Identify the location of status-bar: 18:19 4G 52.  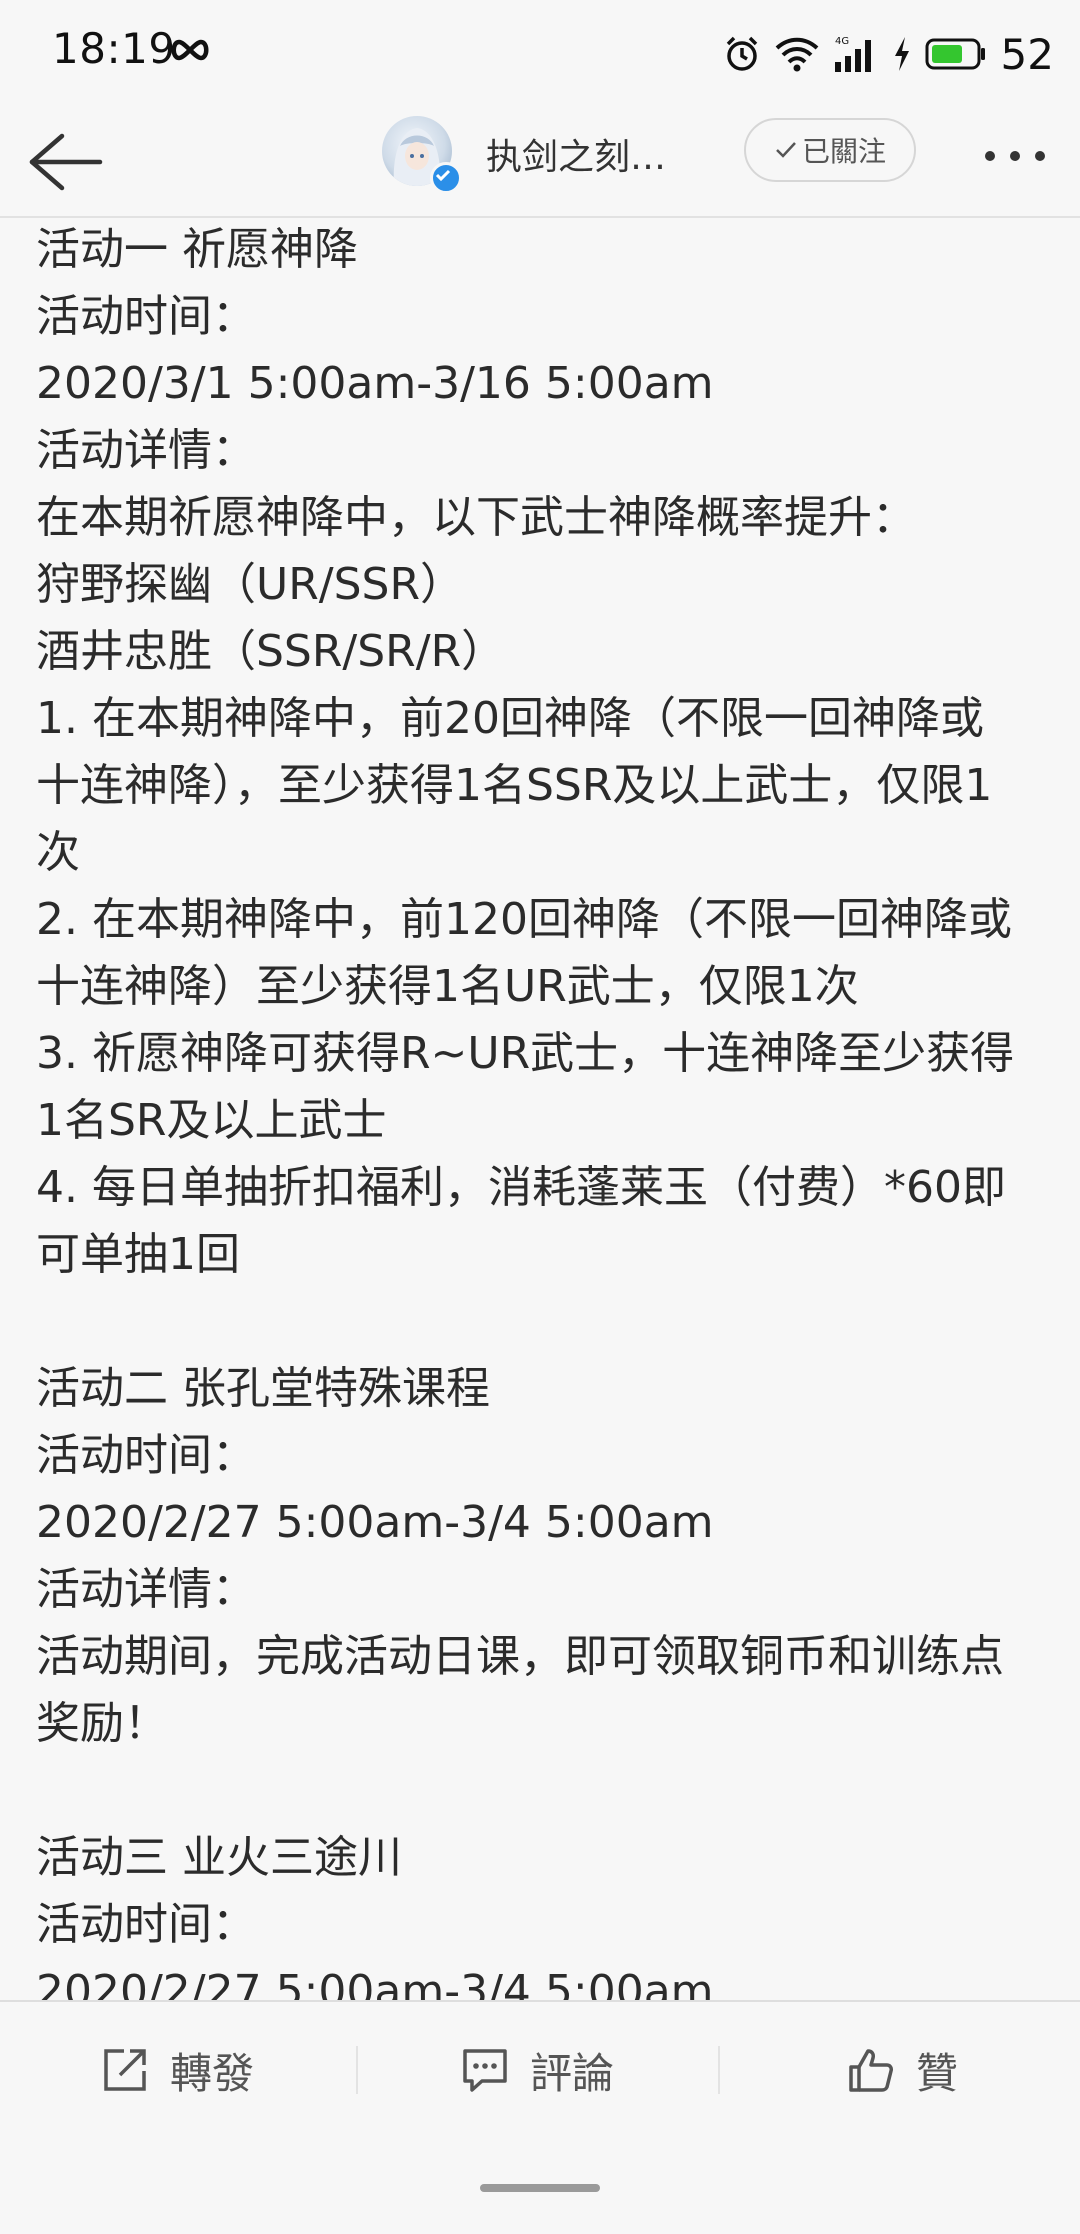
(540, 54).